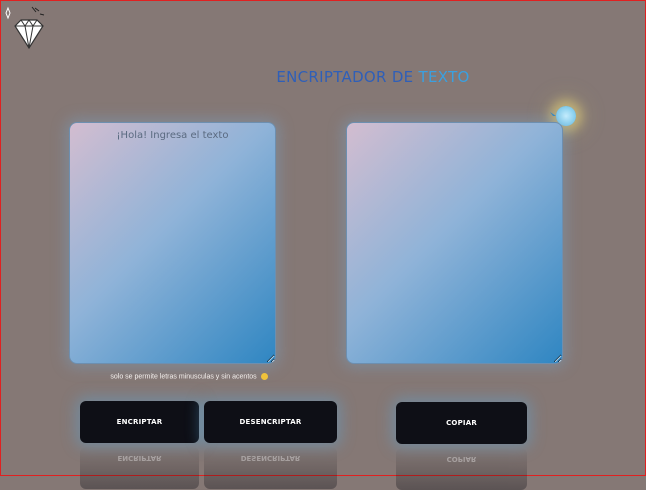  Describe the element at coordinates (347, 77) in the screenshot. I see `title-part-1: ENCRIPTADOR DE` at that location.